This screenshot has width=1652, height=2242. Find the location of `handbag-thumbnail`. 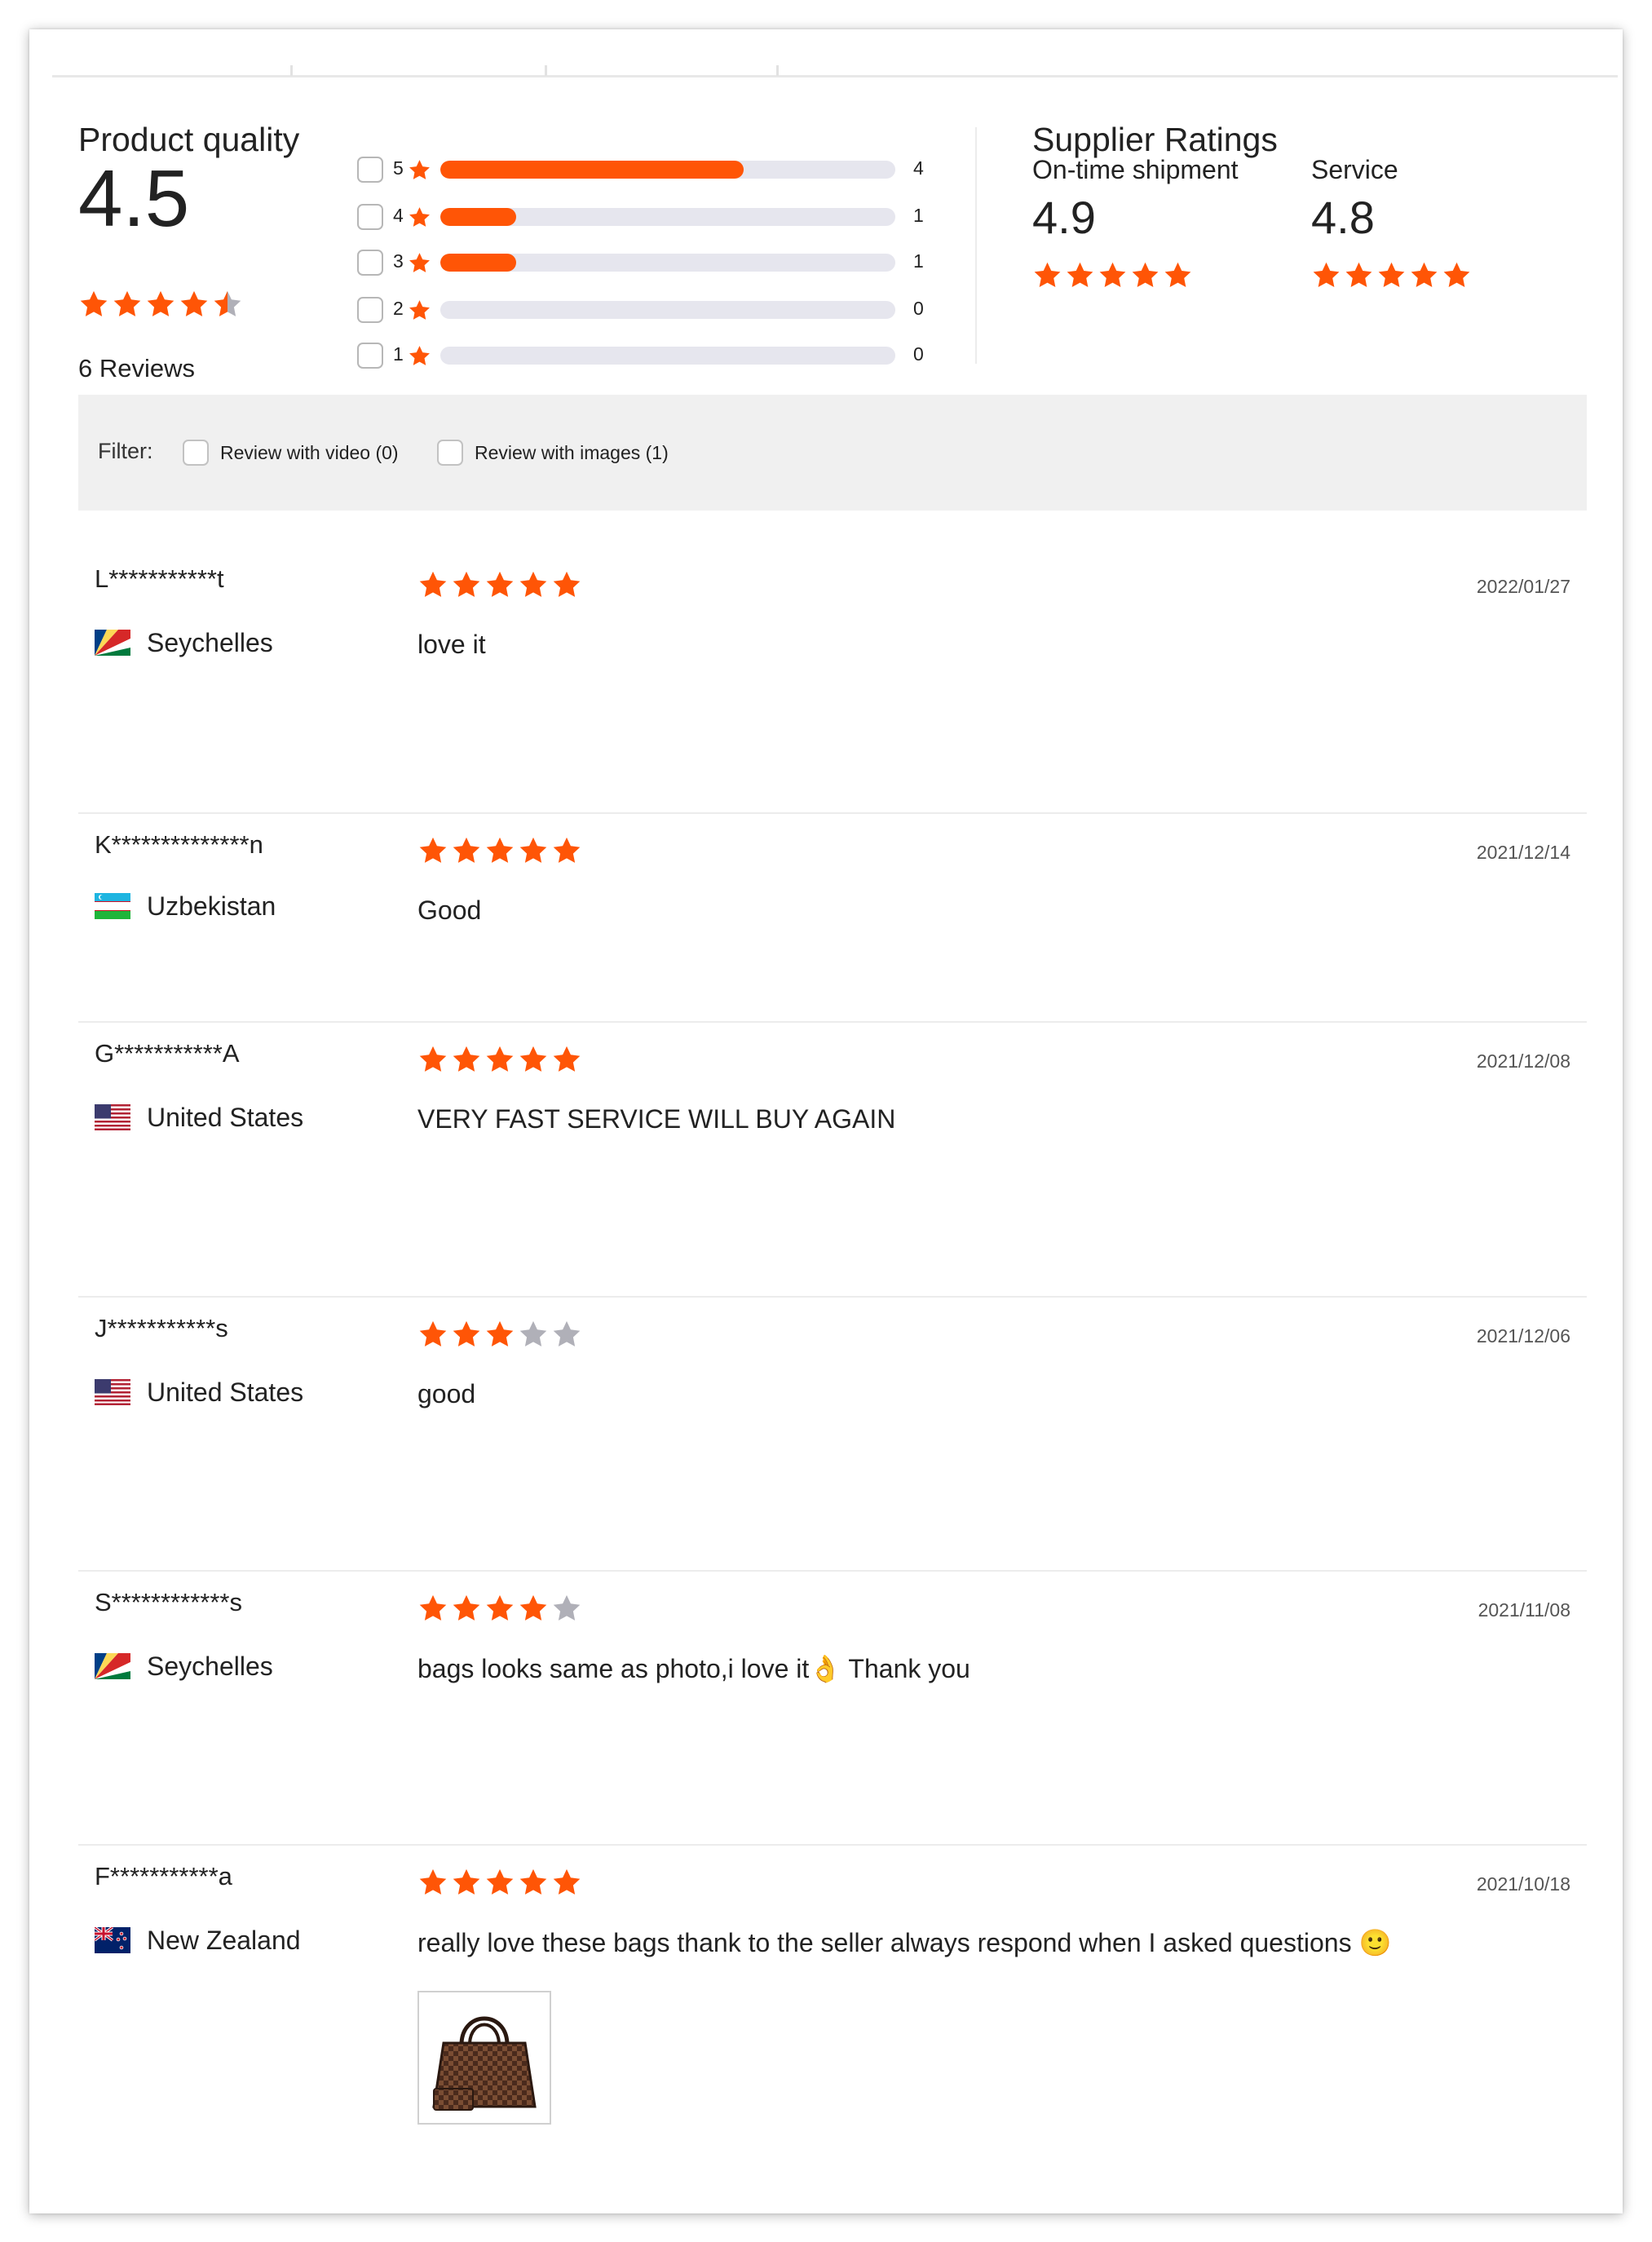

handbag-thumbnail is located at coordinates (484, 2058).